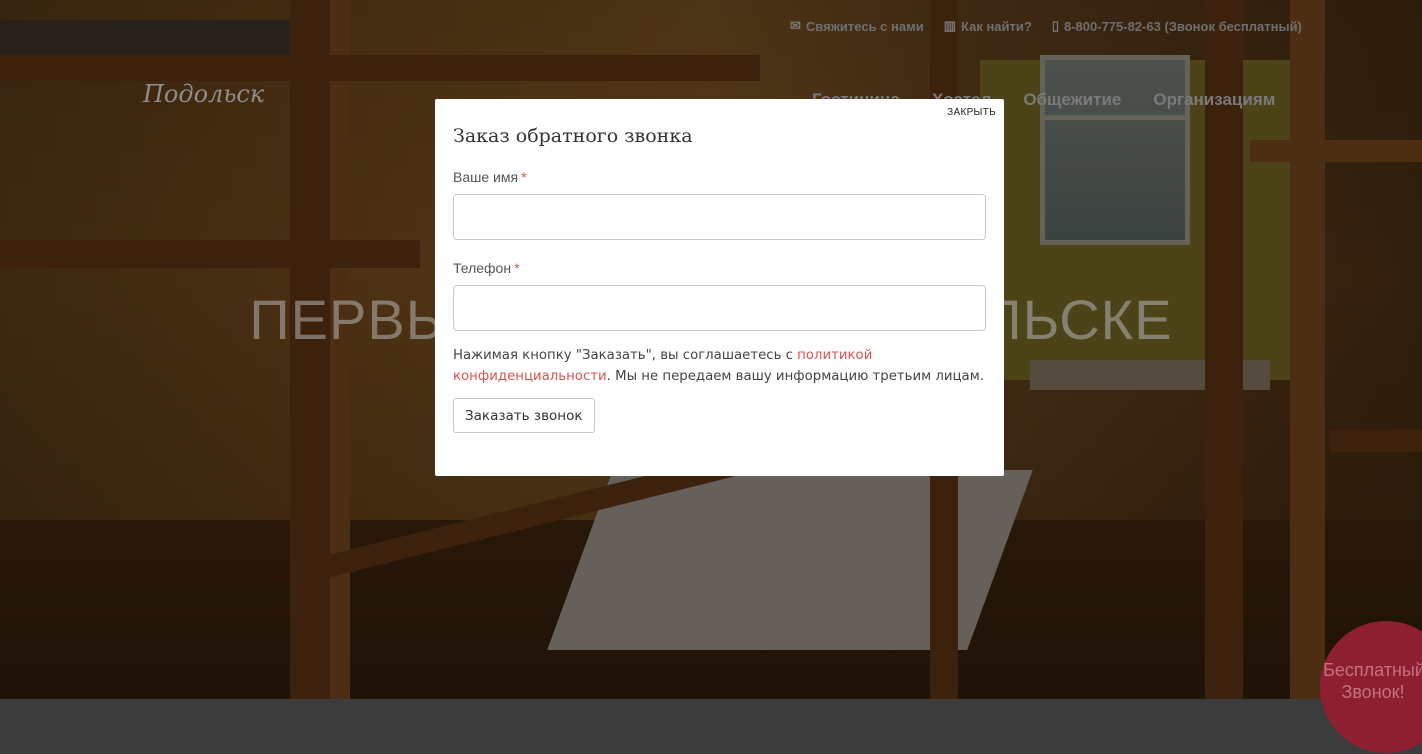 The width and height of the screenshot is (1422, 754). Describe the element at coordinates (1214, 100) in the screenshot. I see `nav-item-organizations: Организациям` at that location.